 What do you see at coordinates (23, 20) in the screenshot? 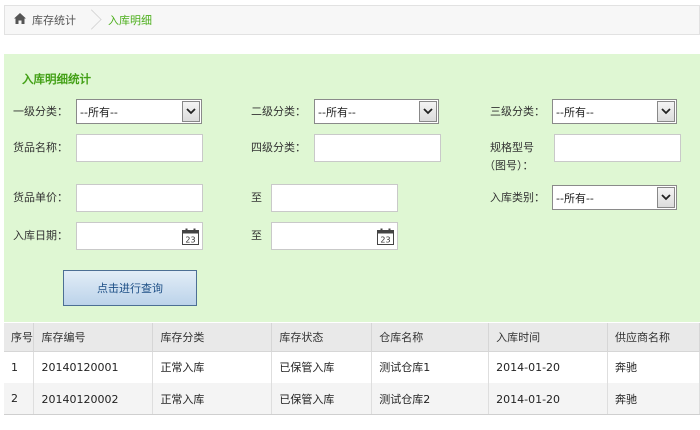
I see `home-icon` at bounding box center [23, 20].